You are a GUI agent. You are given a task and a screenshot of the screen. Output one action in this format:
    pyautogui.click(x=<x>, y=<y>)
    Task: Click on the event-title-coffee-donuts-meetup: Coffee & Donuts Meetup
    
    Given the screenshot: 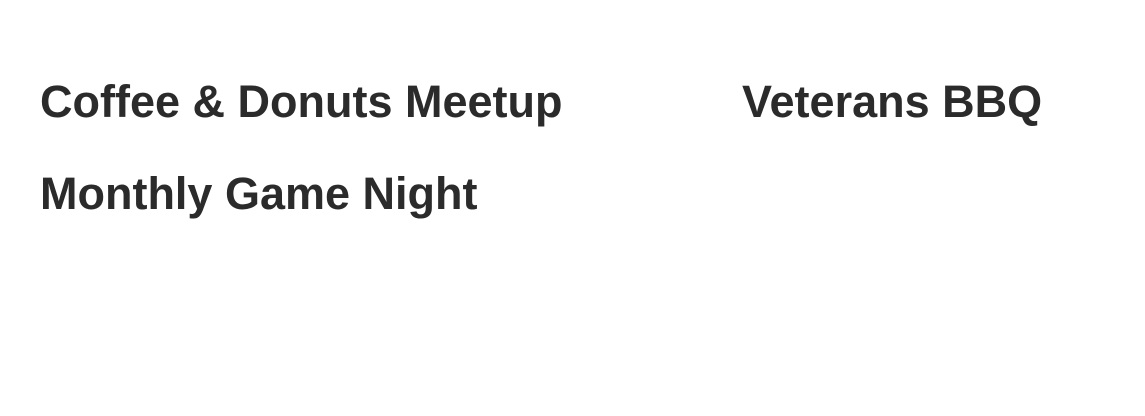 What is the action you would take?
    pyautogui.click(x=391, y=120)
    